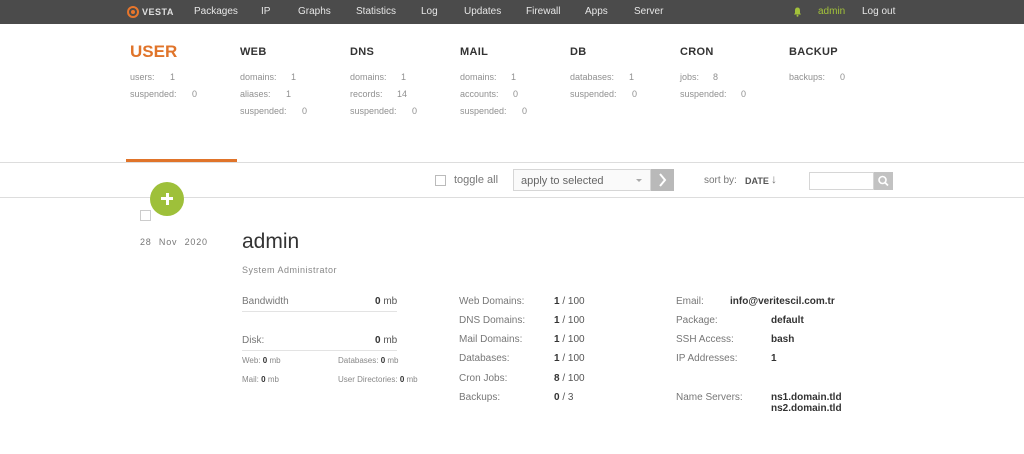  Describe the element at coordinates (265, 301) in the screenshot. I see `bandwidth-label: Bandwidth` at that location.